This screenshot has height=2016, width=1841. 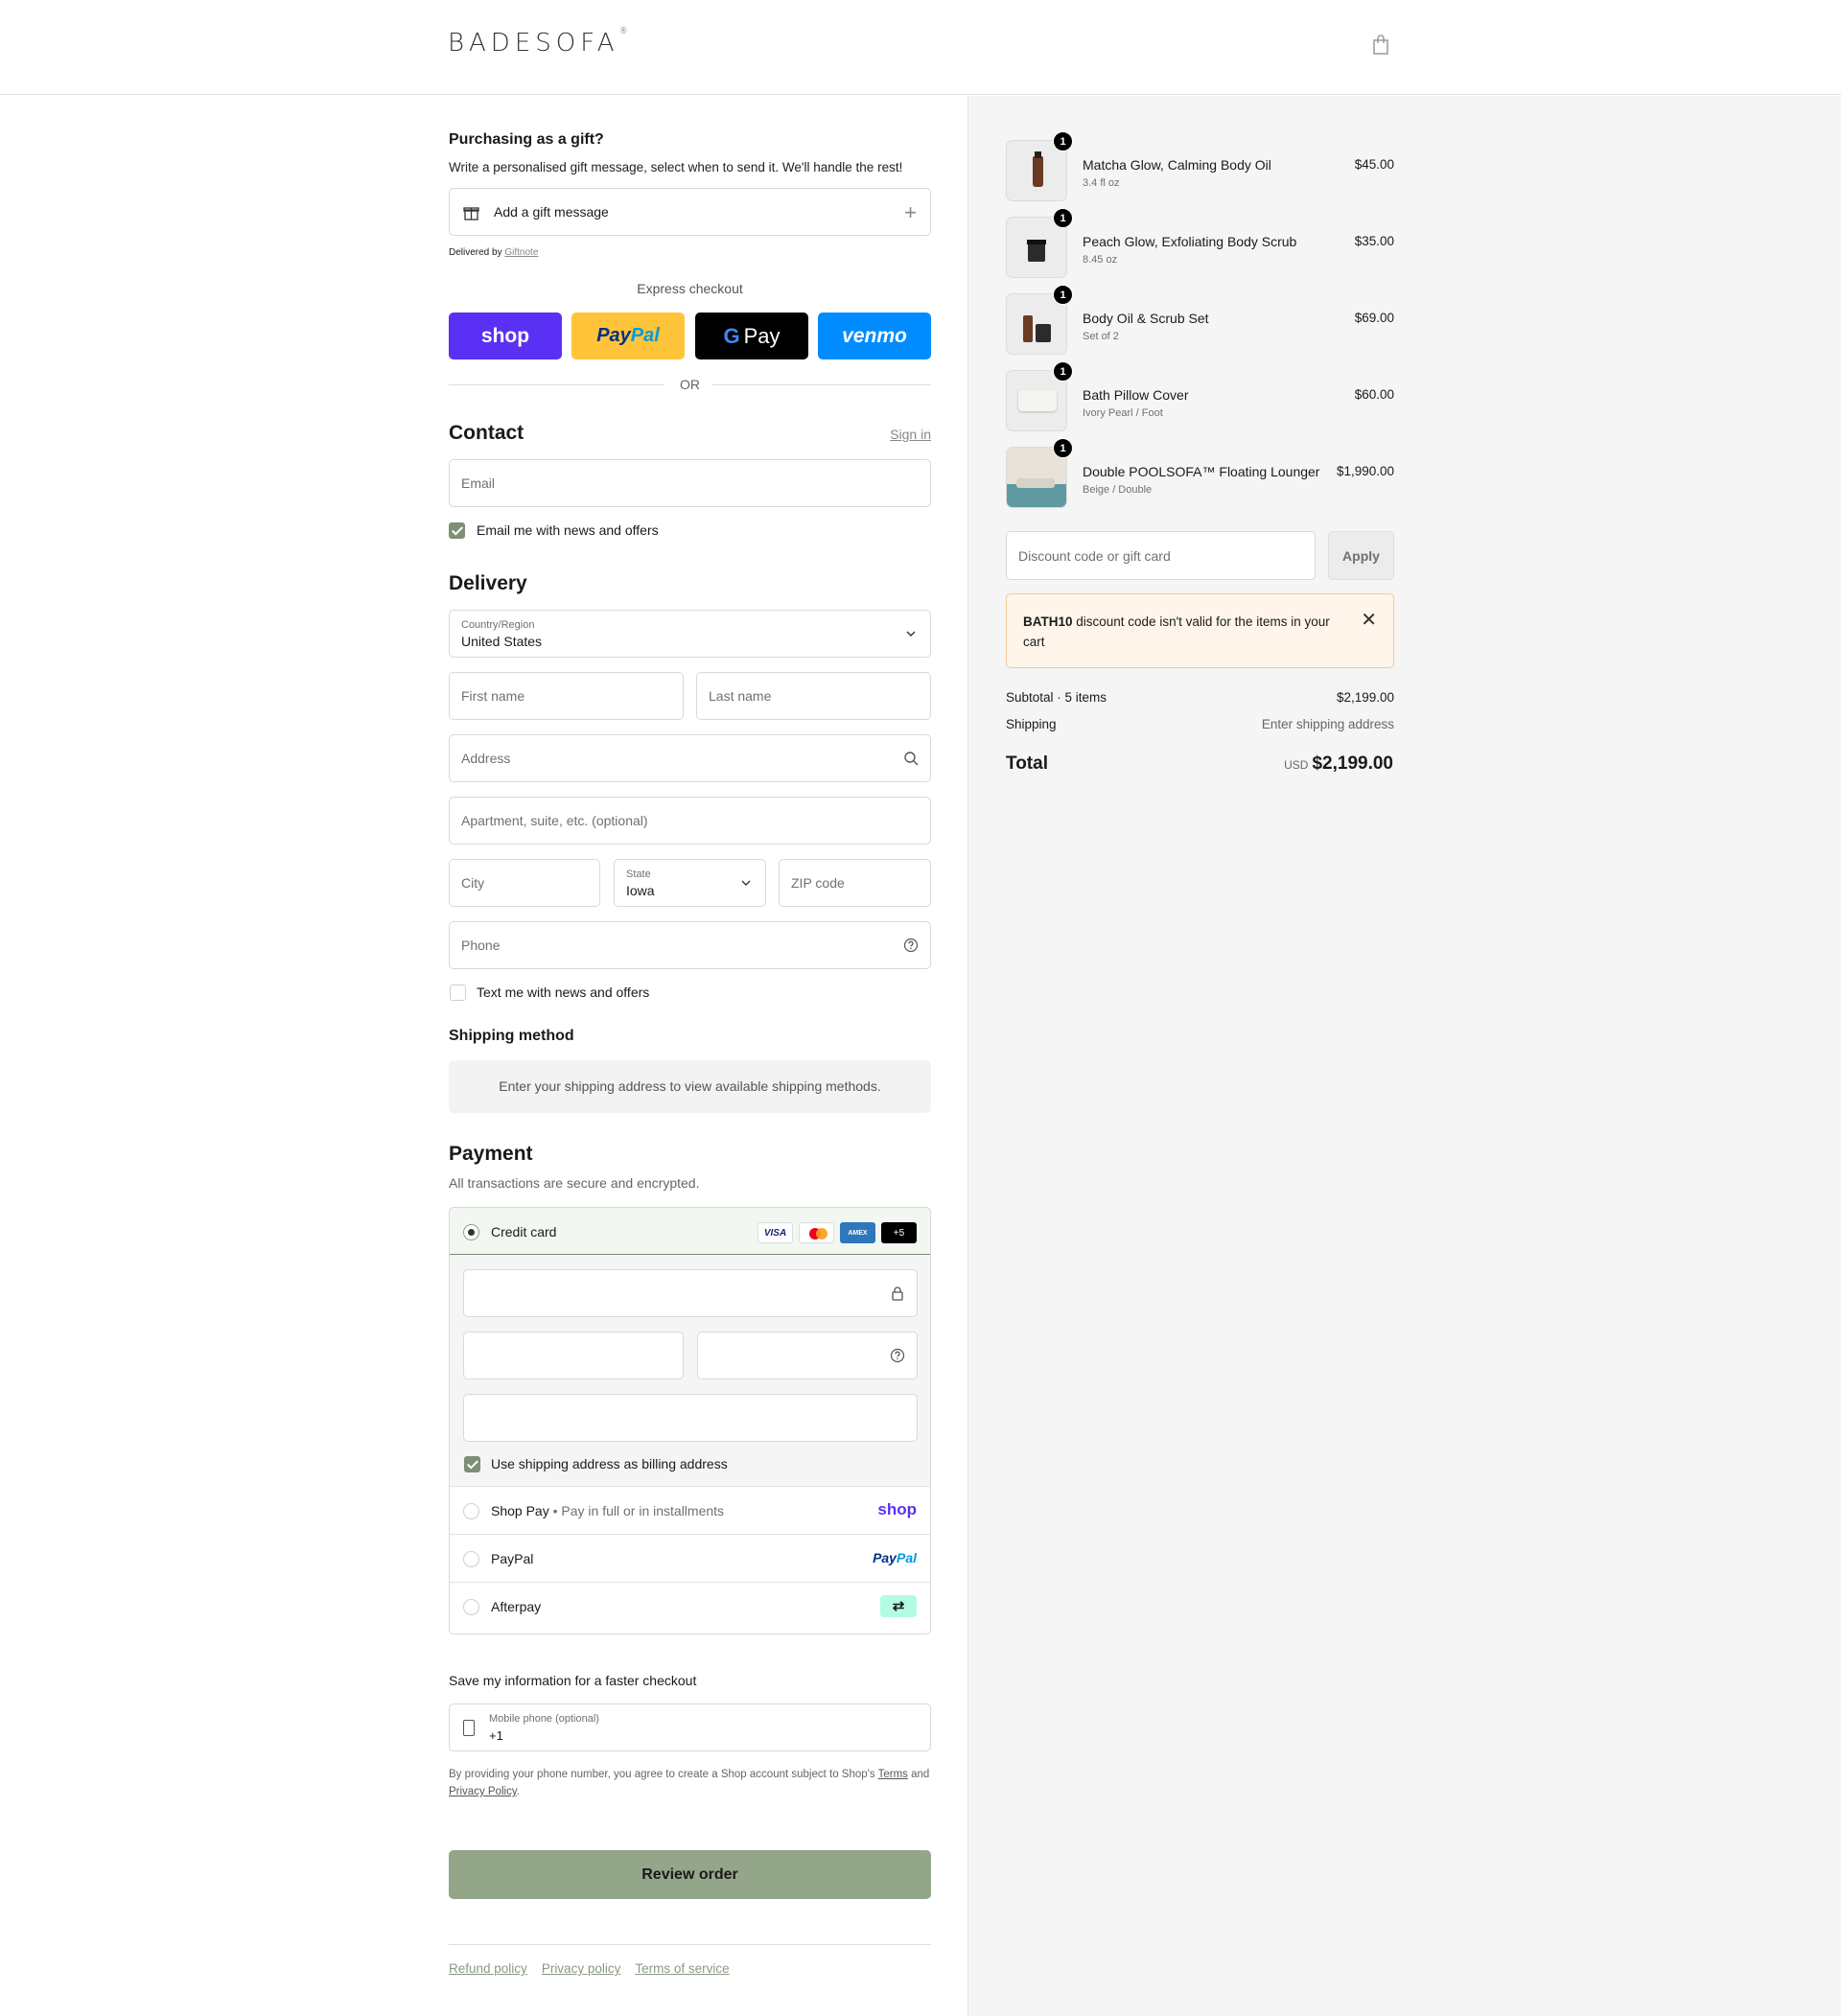 What do you see at coordinates (893, 1774) in the screenshot?
I see `terms-link: Terms` at bounding box center [893, 1774].